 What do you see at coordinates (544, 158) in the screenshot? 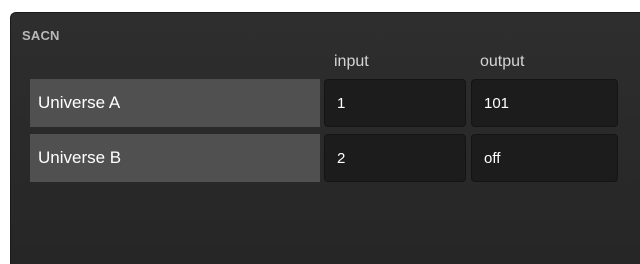
I see `universe-b-output-field: off` at bounding box center [544, 158].